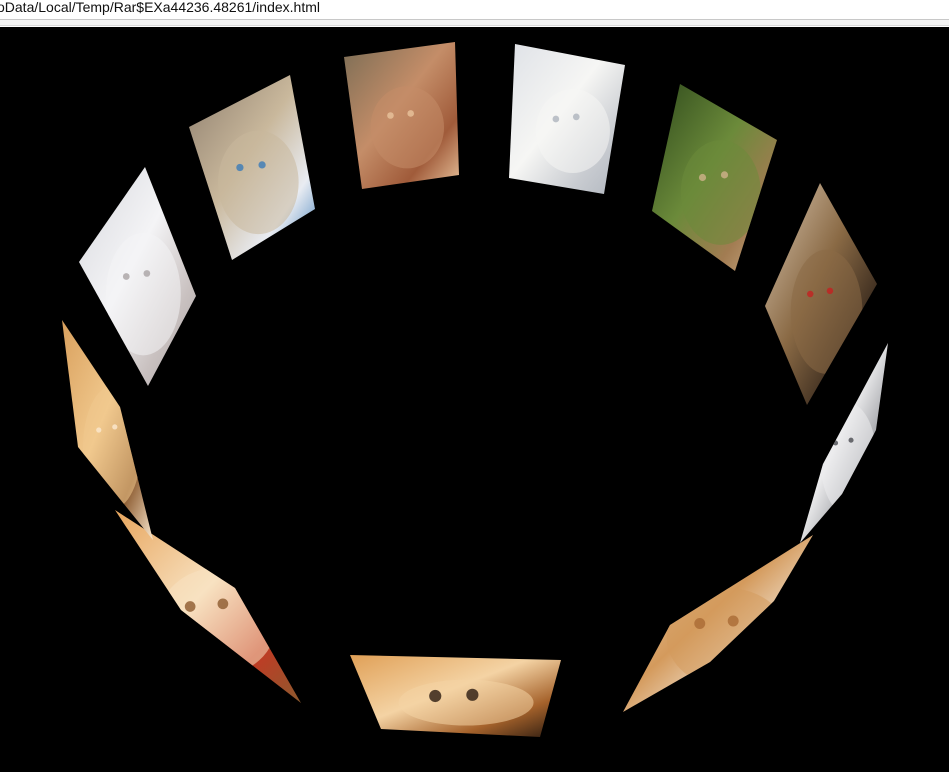  Describe the element at coordinates (474, 23) in the screenshot. I see `toolbar-divider` at that location.